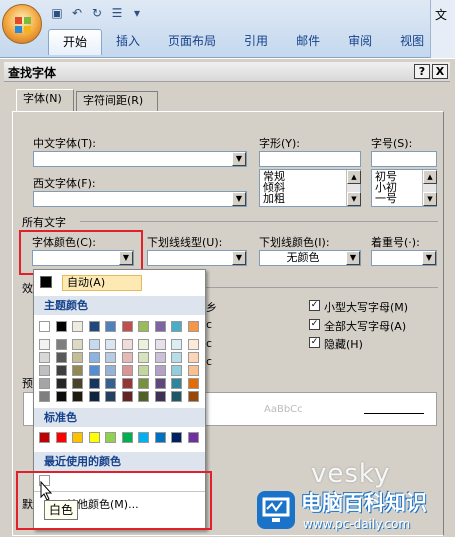 This screenshot has width=455, height=537. What do you see at coordinates (422, 71) in the screenshot?
I see `help-button: ?` at bounding box center [422, 71].